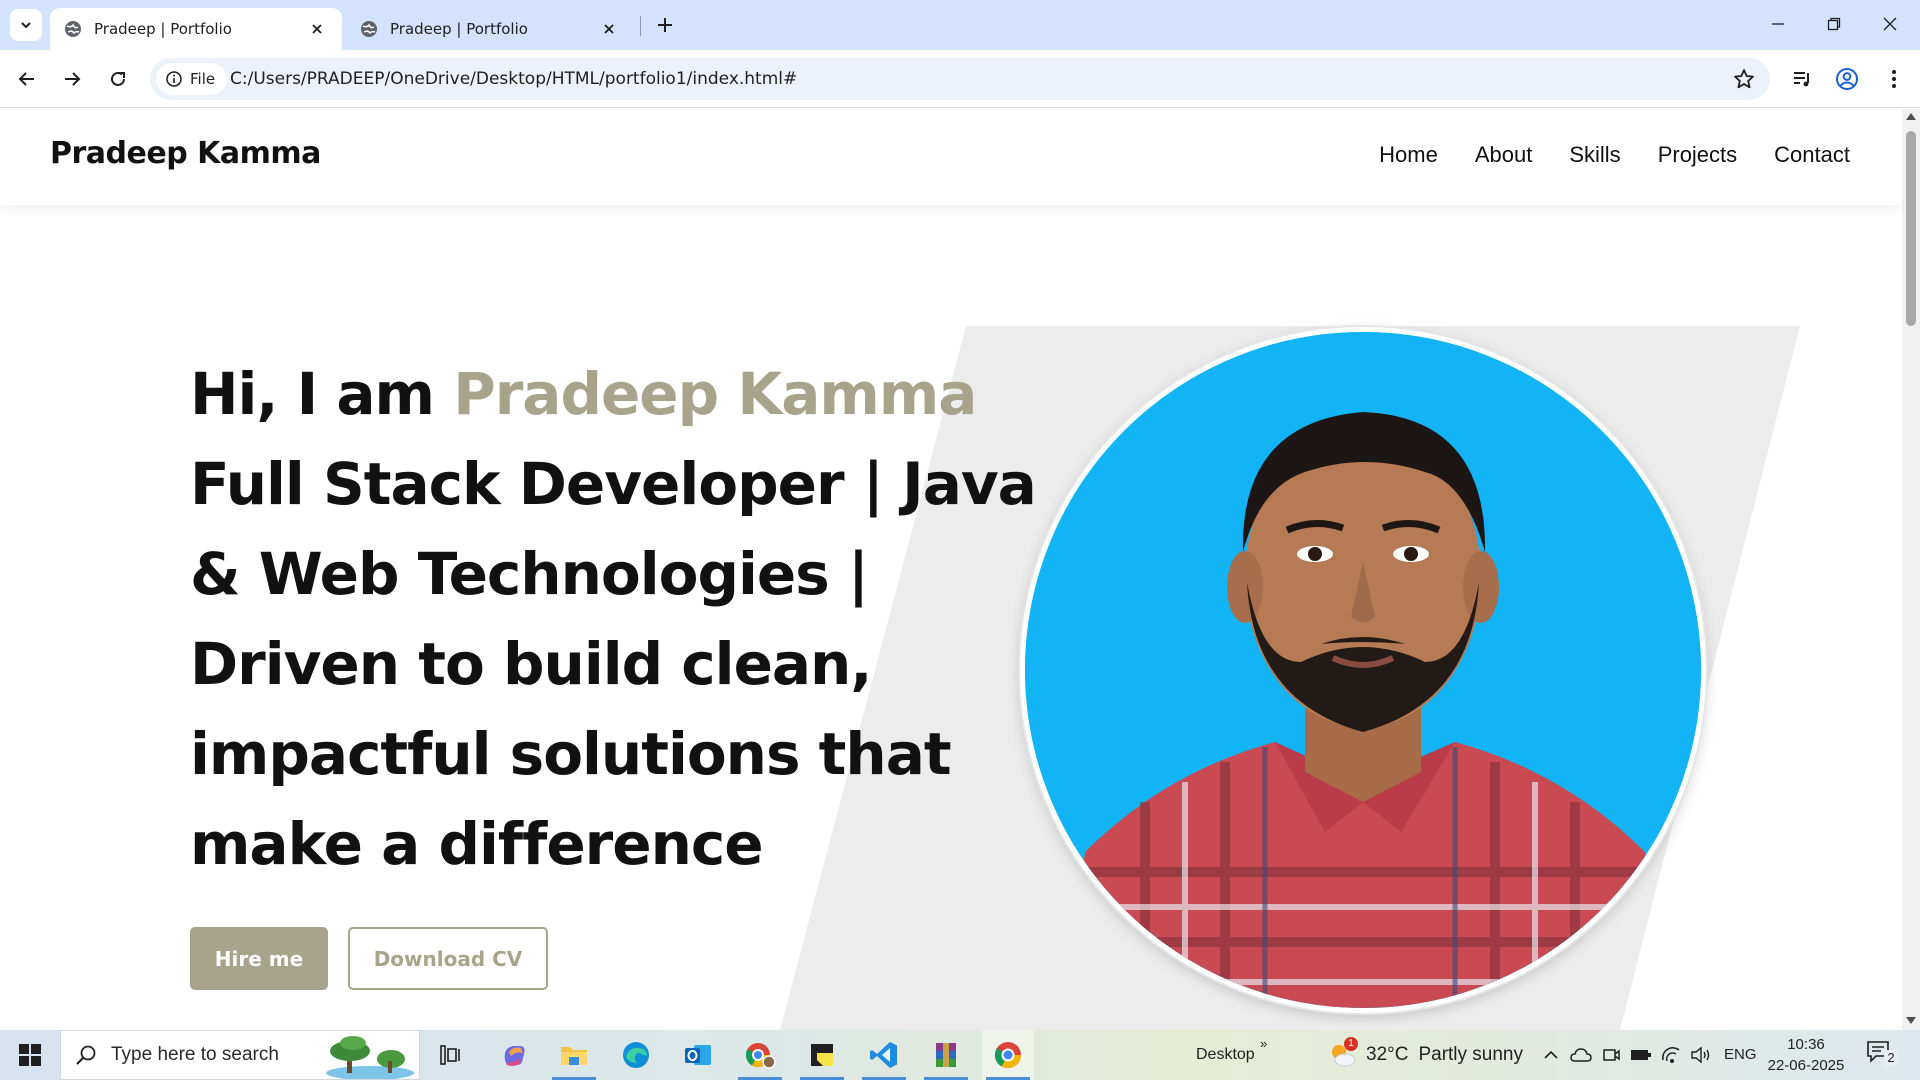  What do you see at coordinates (1387, 1054) in the screenshot?
I see `weather-temp: 32°C` at bounding box center [1387, 1054].